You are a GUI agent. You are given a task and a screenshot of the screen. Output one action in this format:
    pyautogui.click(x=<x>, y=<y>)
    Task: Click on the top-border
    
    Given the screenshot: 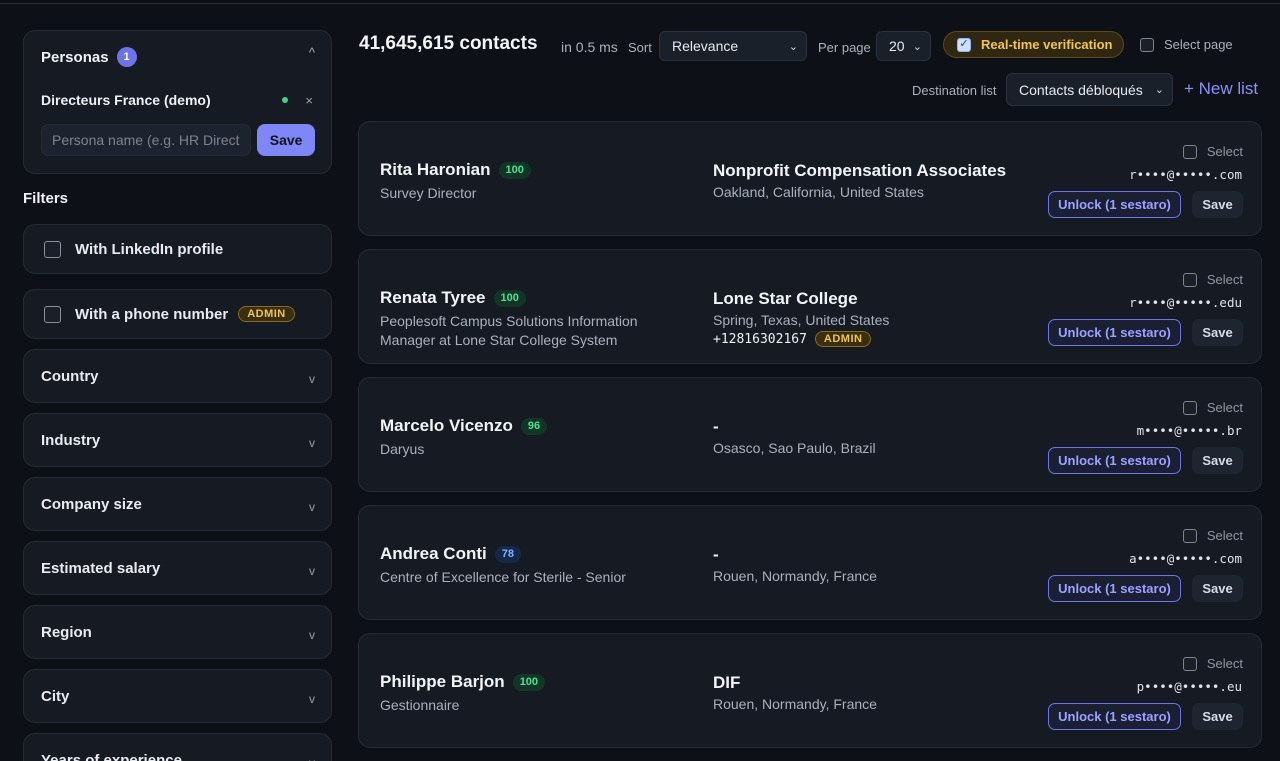 What is the action you would take?
    pyautogui.click(x=640, y=2)
    